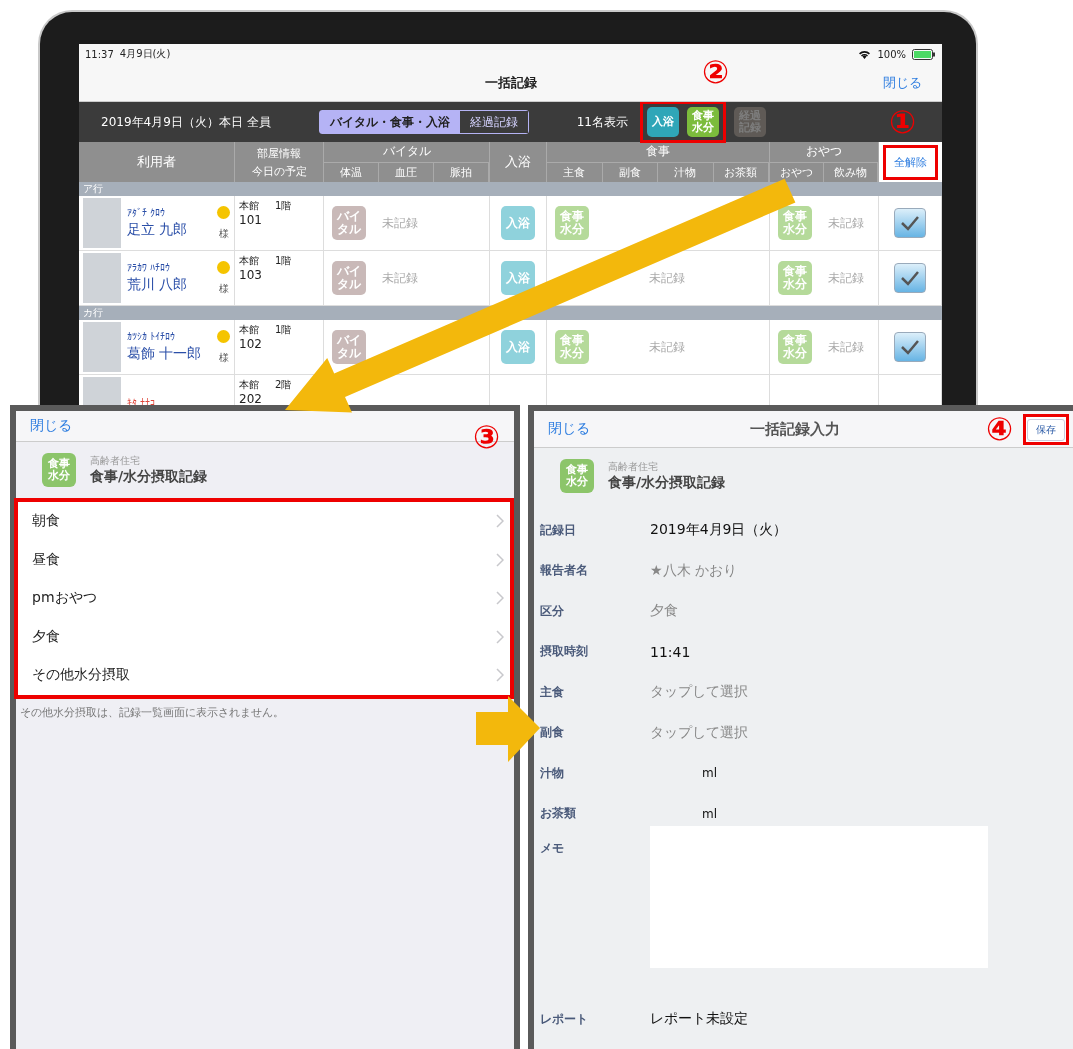 This screenshot has height=1049, width=1073. I want to click on callout-number: ②, so click(716, 72).